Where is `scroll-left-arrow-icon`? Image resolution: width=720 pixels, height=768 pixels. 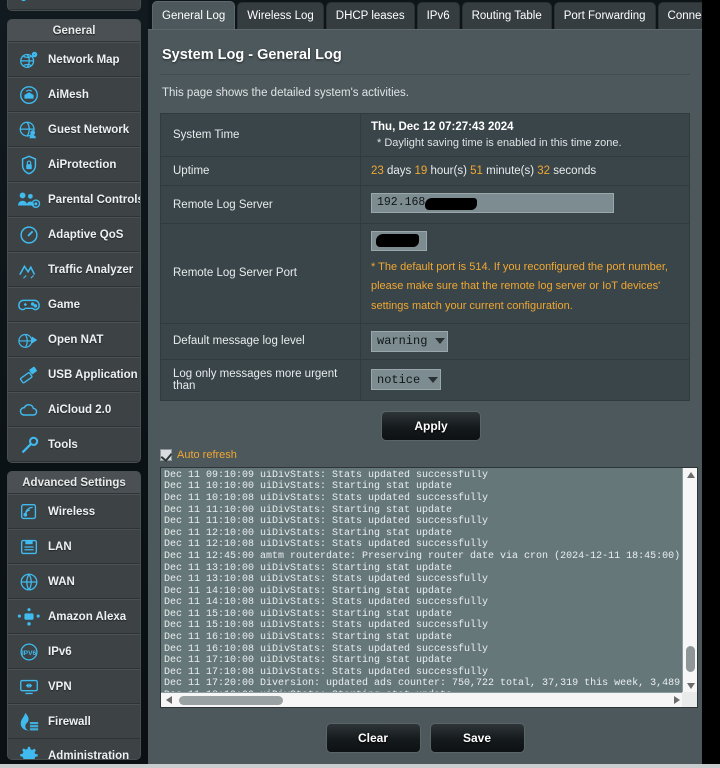
scroll-left-arrow-icon is located at coordinates (168, 700).